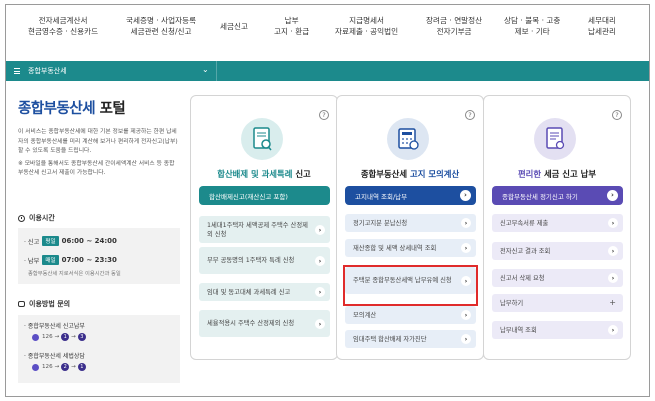  What do you see at coordinates (17, 71) in the screenshot?
I see `menu-icon` at bounding box center [17, 71].